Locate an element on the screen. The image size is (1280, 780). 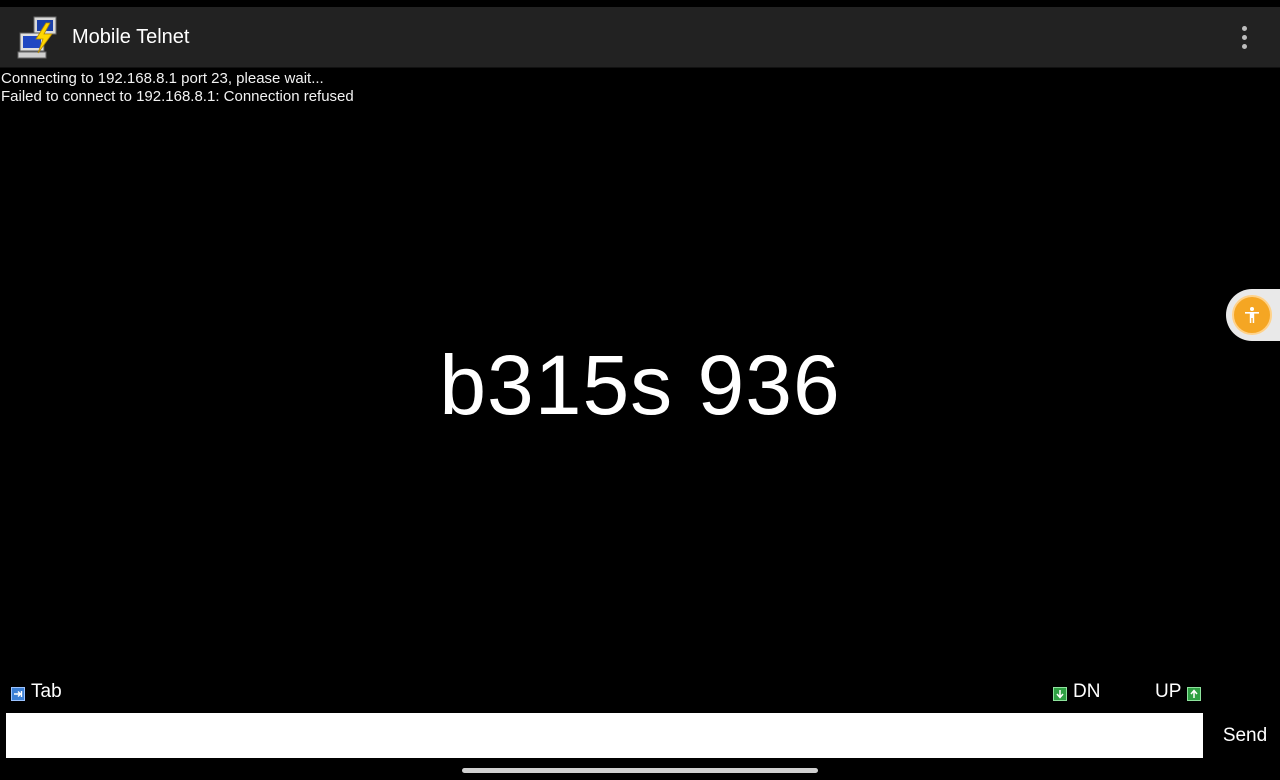
down-key-label: DN is located at coordinates (1087, 691).